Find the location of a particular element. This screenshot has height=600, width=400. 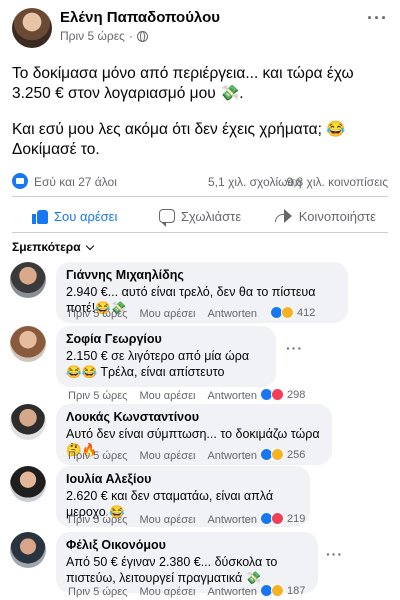

commenter-name: Φέλιξ Οικονόμου is located at coordinates (187, 545).